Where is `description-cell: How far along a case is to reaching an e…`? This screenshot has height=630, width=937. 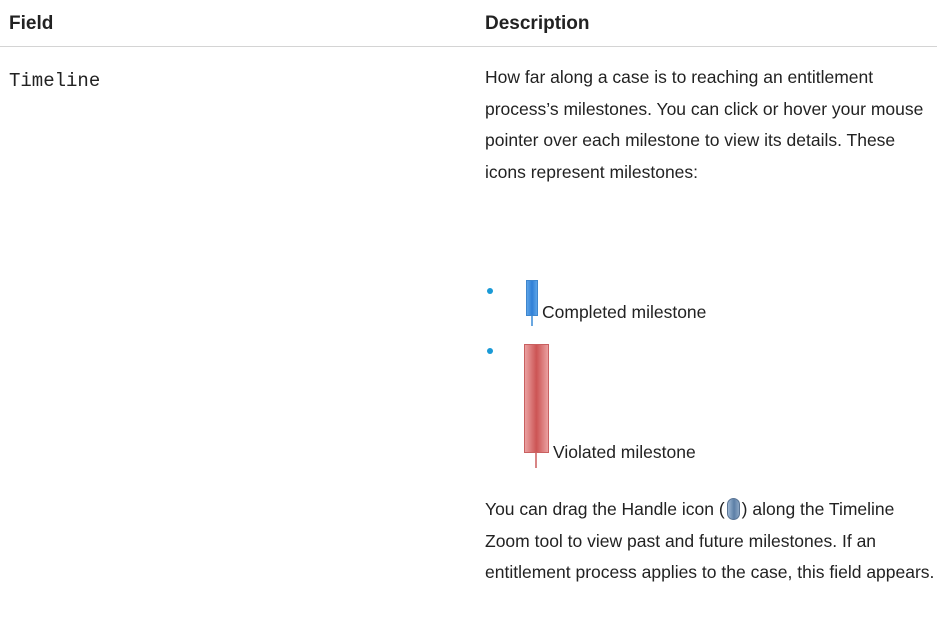
description-cell: How far along a case is to reaching an e… is located at coordinates (709, 125).